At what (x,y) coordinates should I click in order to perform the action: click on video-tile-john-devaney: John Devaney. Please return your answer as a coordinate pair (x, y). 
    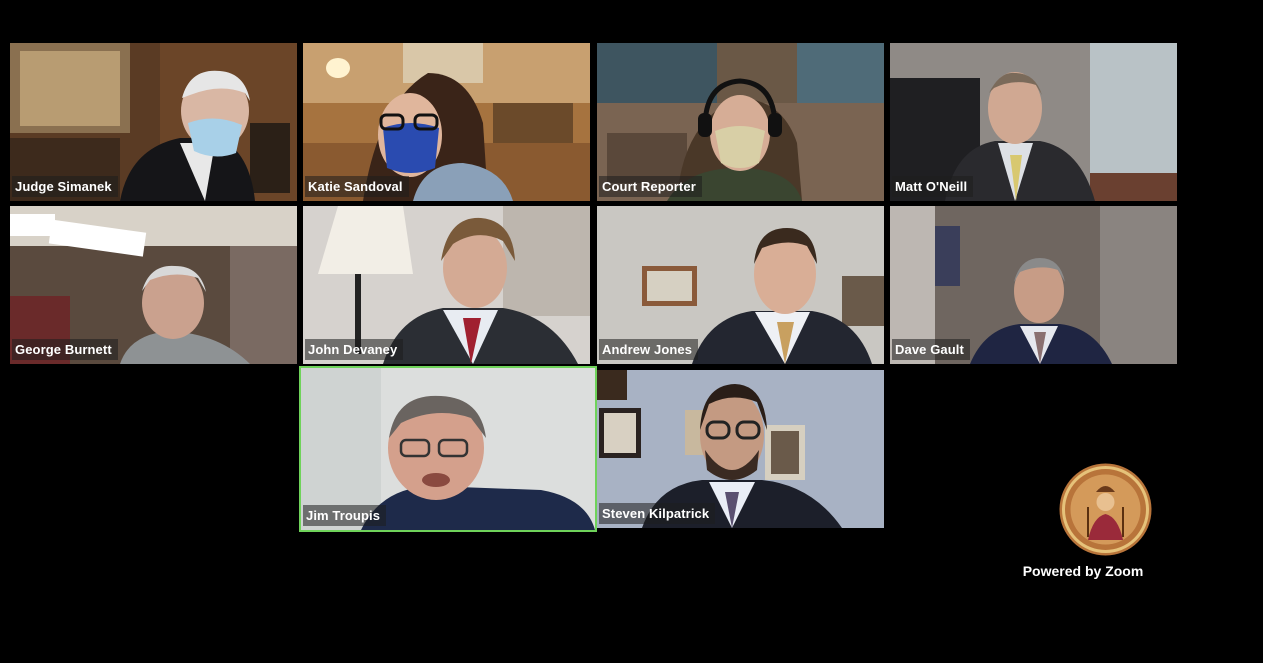
    Looking at the image, I should click on (446, 285).